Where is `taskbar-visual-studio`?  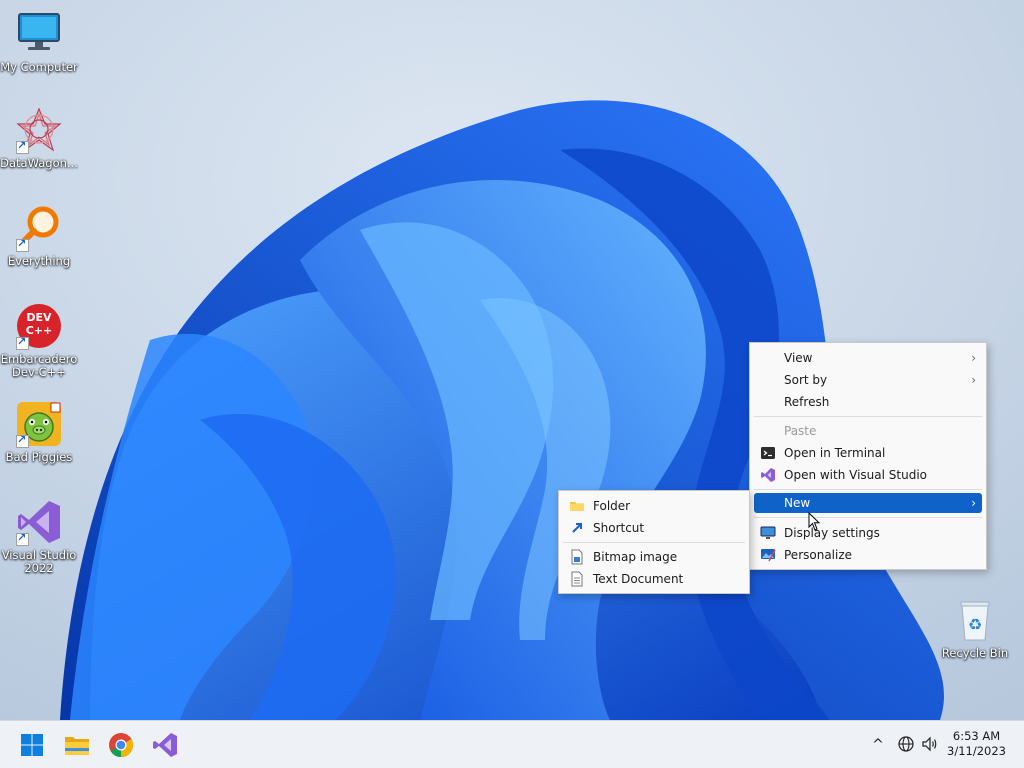
taskbar-visual-studio is located at coordinates (165, 745).